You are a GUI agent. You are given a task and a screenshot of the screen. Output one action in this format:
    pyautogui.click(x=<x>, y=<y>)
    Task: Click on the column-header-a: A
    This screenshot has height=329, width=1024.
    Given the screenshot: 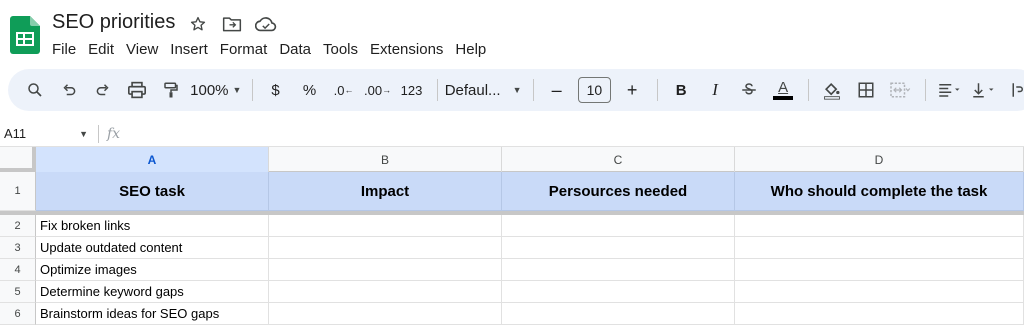 What is the action you would take?
    pyautogui.click(x=152, y=159)
    